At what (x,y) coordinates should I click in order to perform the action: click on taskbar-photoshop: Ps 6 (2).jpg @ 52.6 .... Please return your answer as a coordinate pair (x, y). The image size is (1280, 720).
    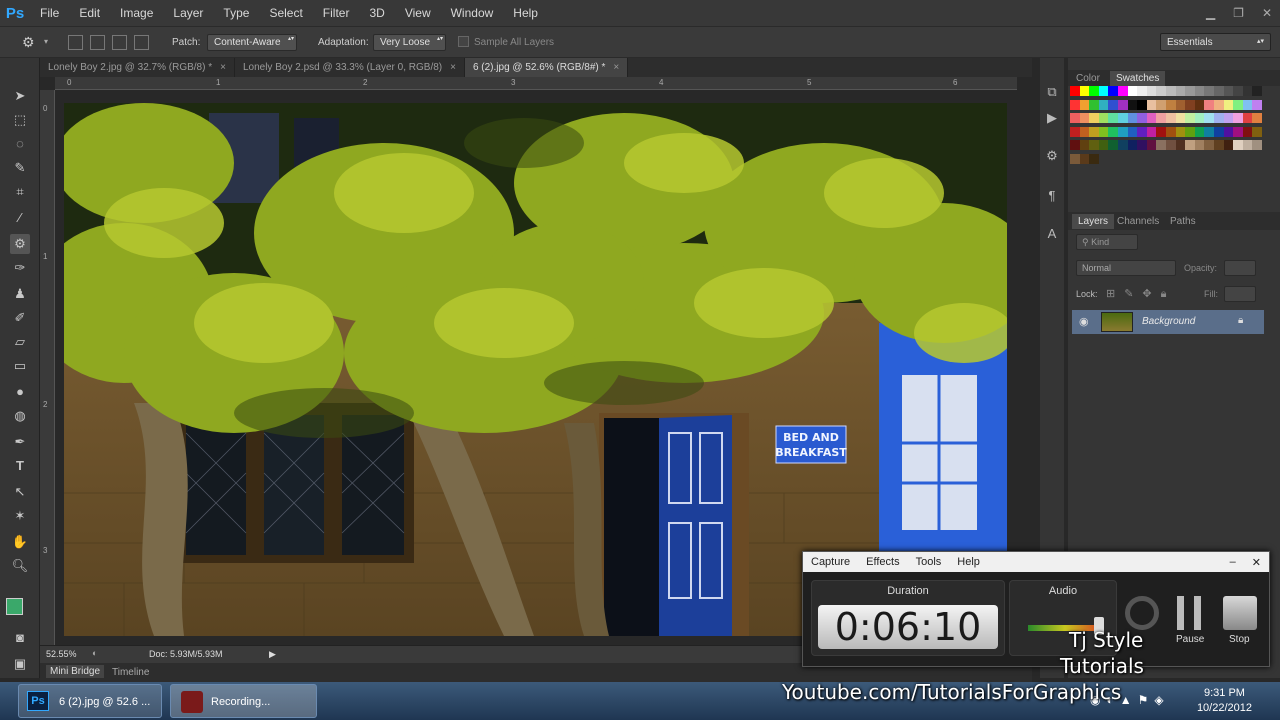
    Looking at the image, I should click on (90, 701).